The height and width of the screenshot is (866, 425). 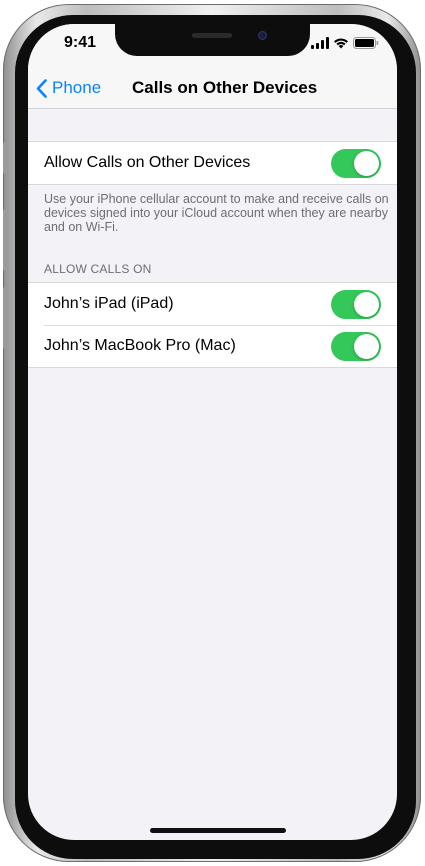 I want to click on volume-down-button, so click(x=5, y=318).